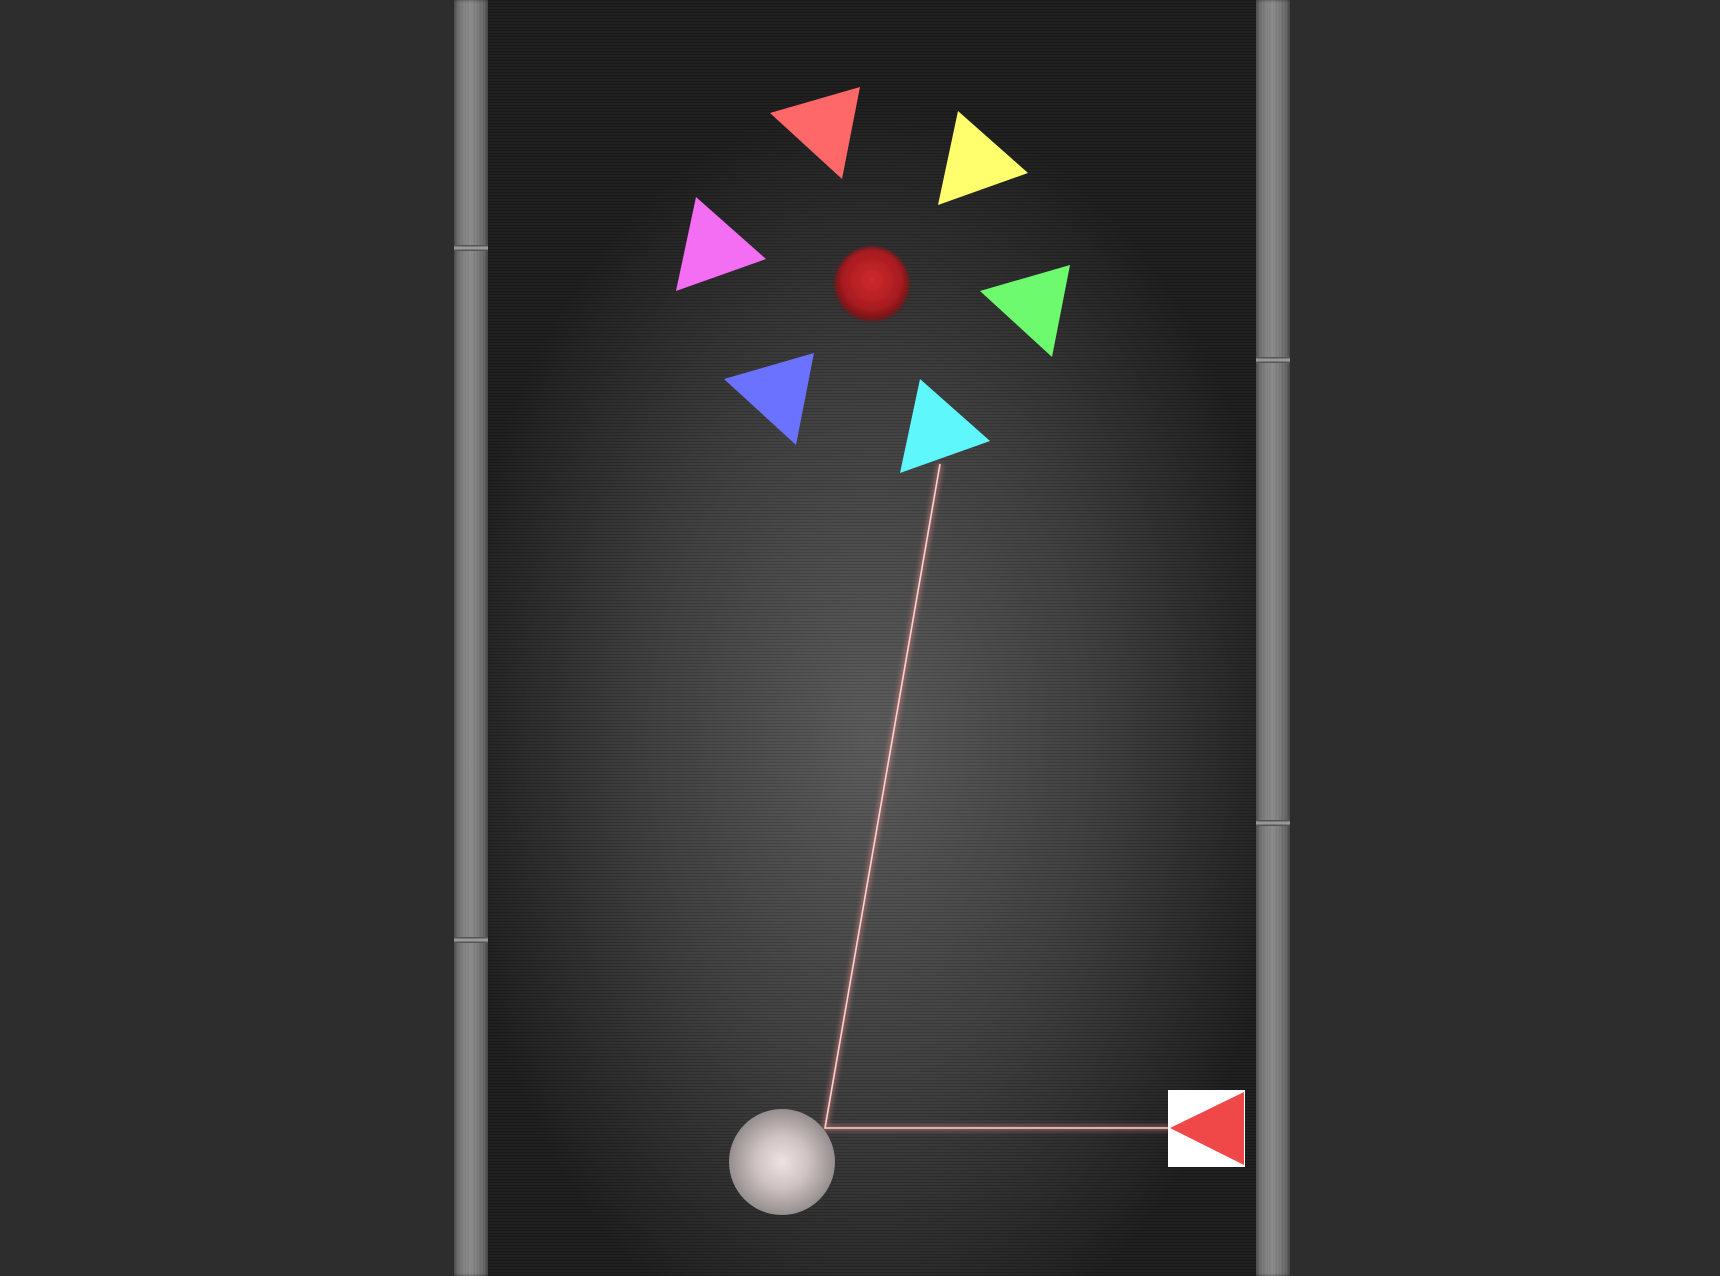 The image size is (1720, 1276). What do you see at coordinates (945, 426) in the screenshot?
I see `cyan-prism` at bounding box center [945, 426].